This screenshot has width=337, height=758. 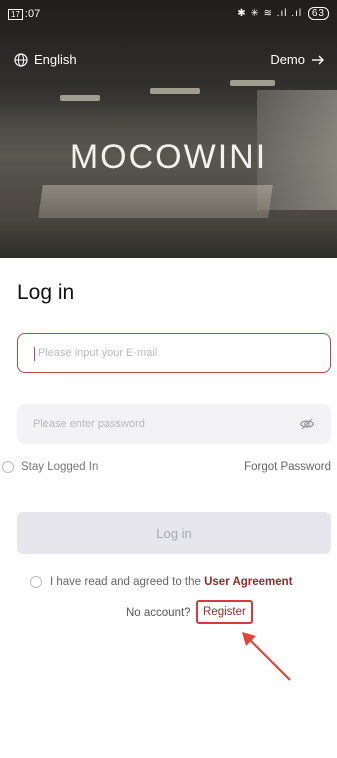 What do you see at coordinates (34, 354) in the screenshot?
I see `text-caret` at bounding box center [34, 354].